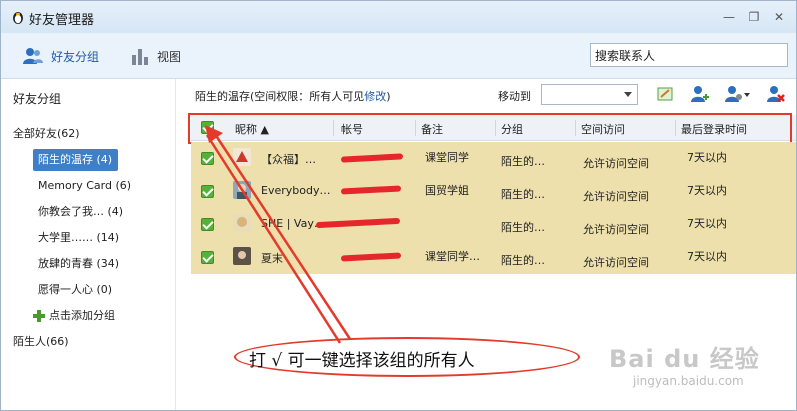 Image resolution: width=797 pixels, height=411 pixels. I want to click on header-highlight-box, so click(490, 128).